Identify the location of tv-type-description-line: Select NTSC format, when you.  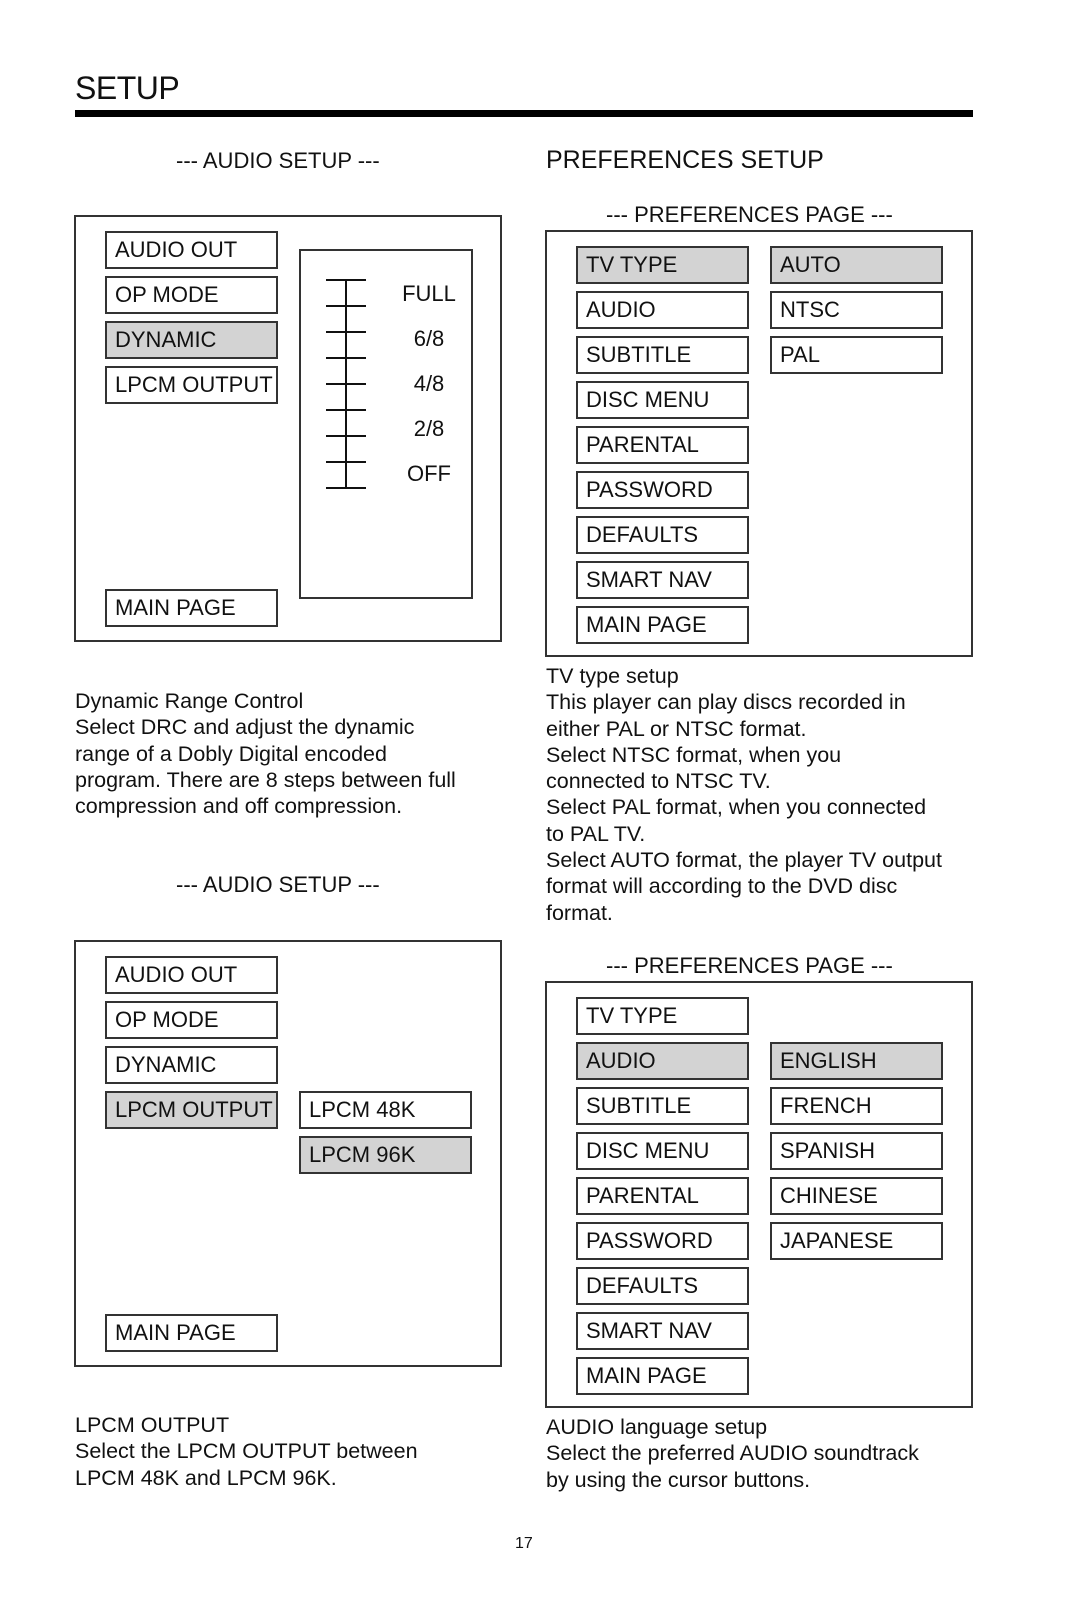
(694, 754).